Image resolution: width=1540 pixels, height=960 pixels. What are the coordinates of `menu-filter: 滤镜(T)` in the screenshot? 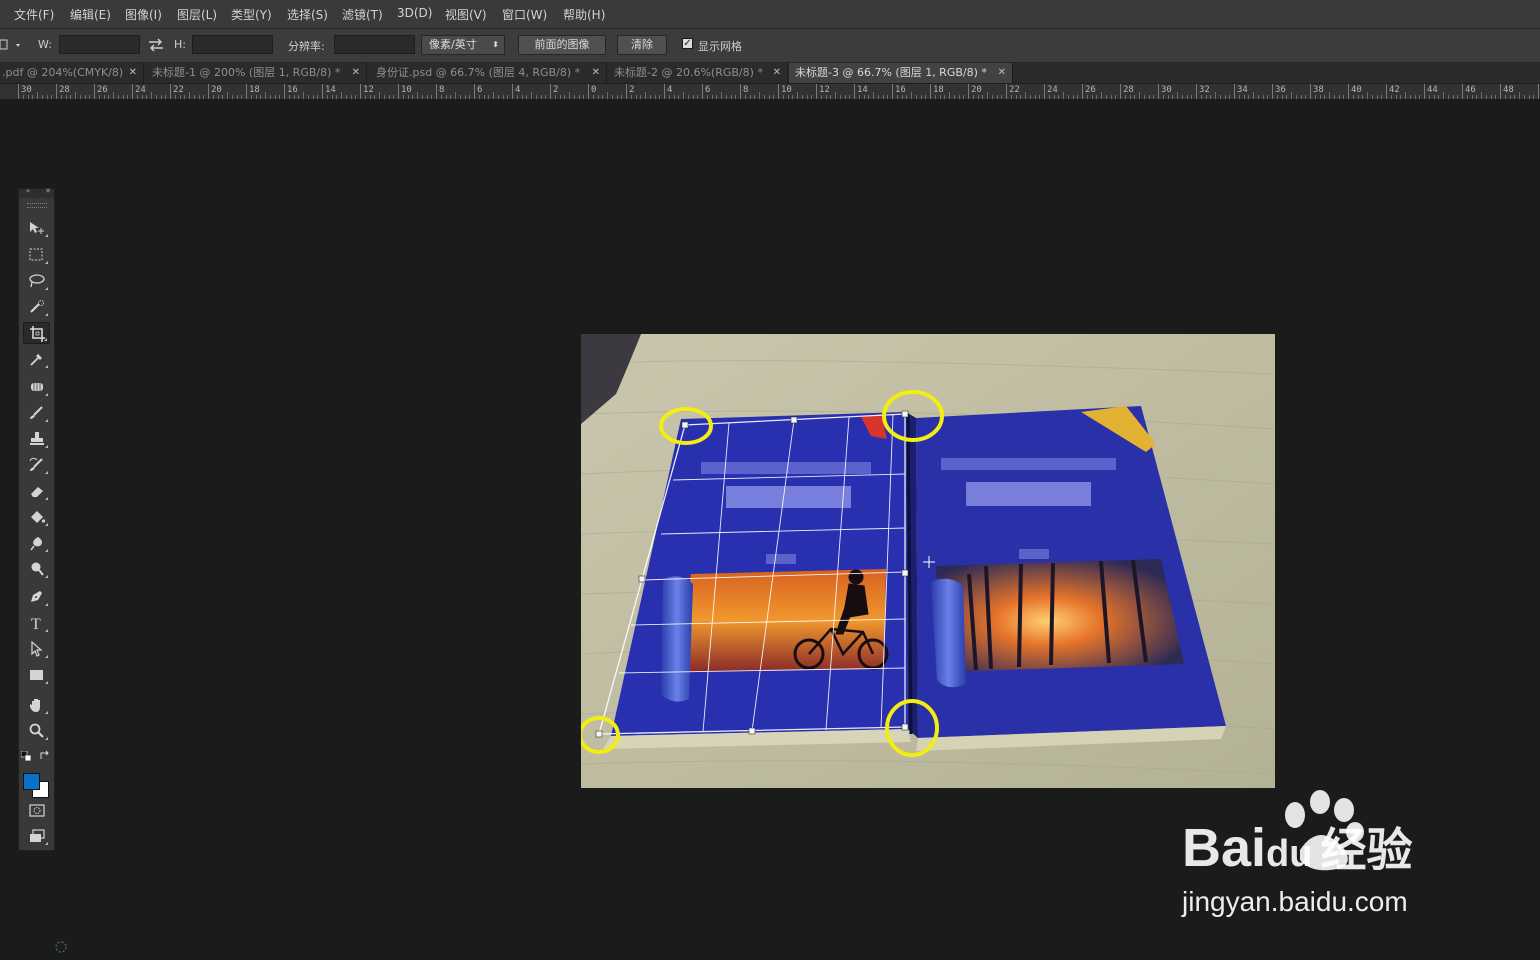 It's located at (362, 14).